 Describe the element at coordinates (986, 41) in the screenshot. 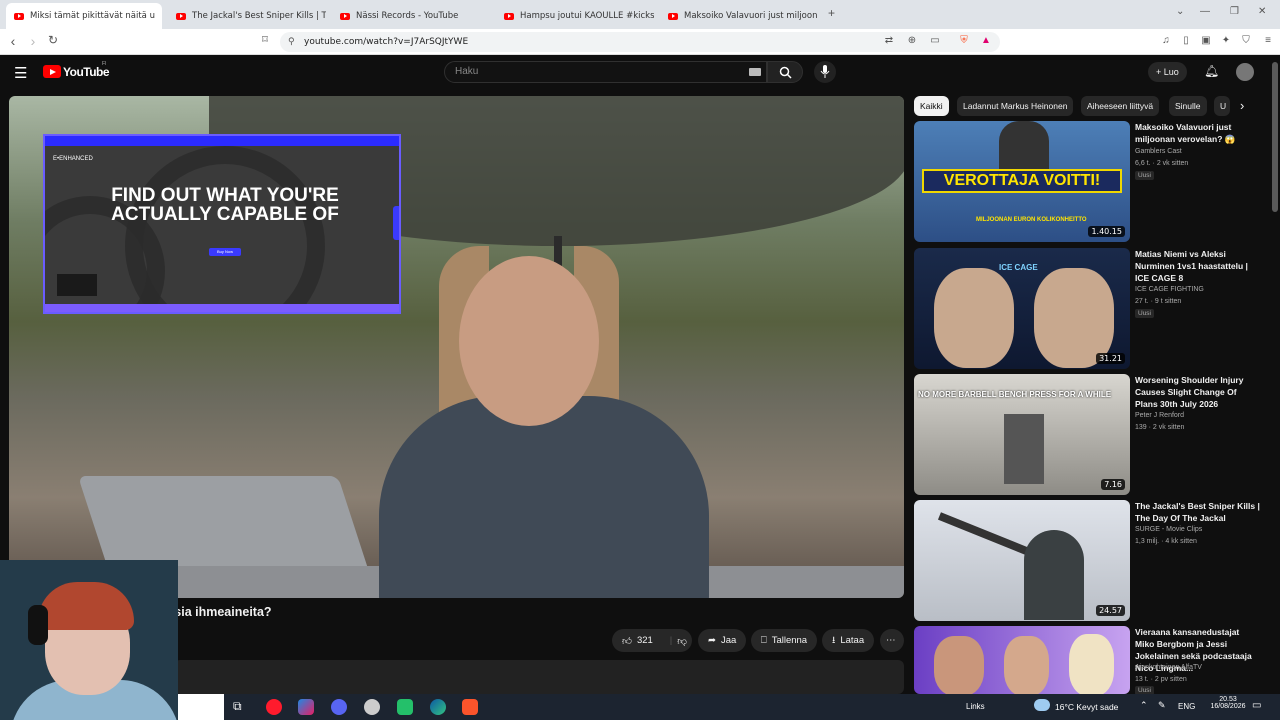

I see `brave-rewards-icon: ▲` at that location.